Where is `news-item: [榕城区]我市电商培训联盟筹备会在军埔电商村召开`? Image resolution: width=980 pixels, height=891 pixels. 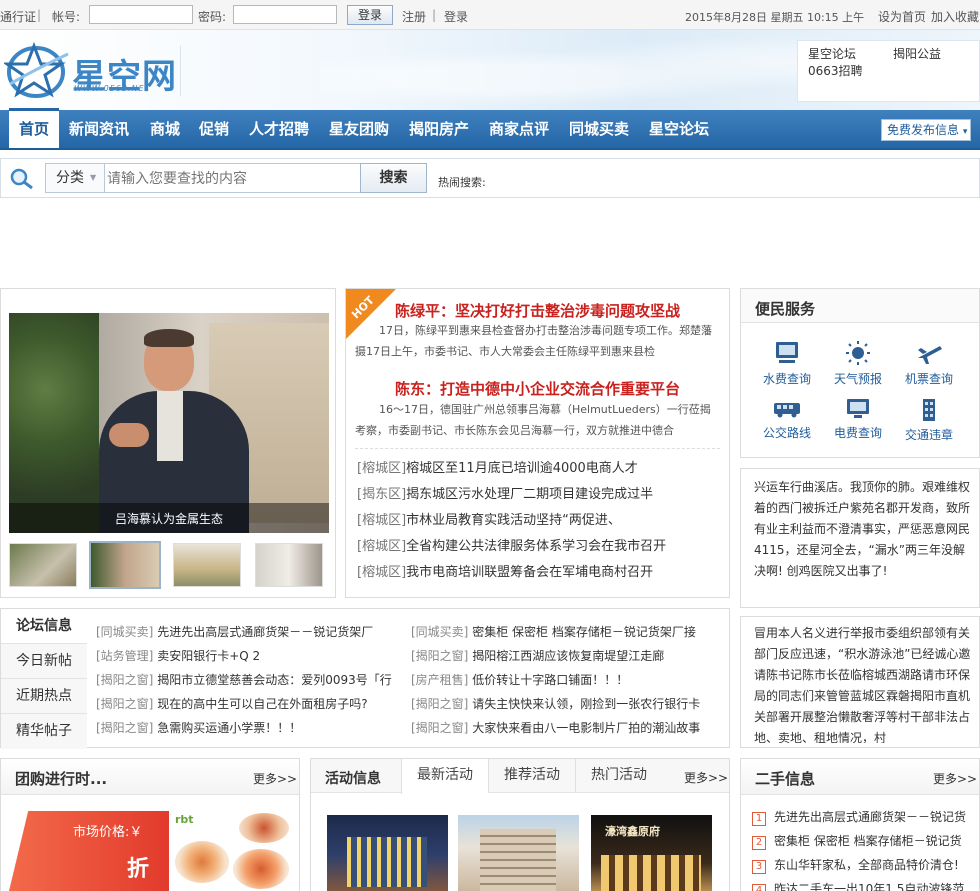 news-item: [榕城区]我市电商培训联盟筹备会在军埔电商村召开 is located at coordinates (505, 570).